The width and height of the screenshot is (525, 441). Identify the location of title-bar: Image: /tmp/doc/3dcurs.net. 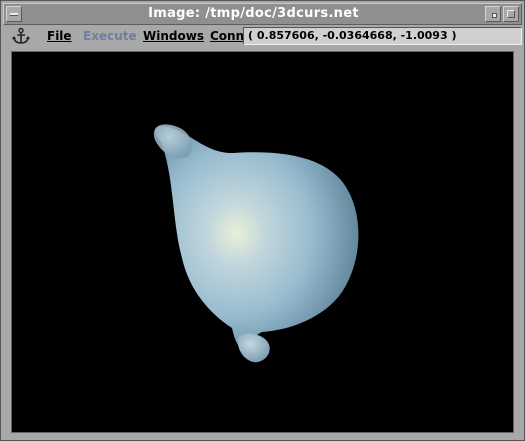
(262, 14).